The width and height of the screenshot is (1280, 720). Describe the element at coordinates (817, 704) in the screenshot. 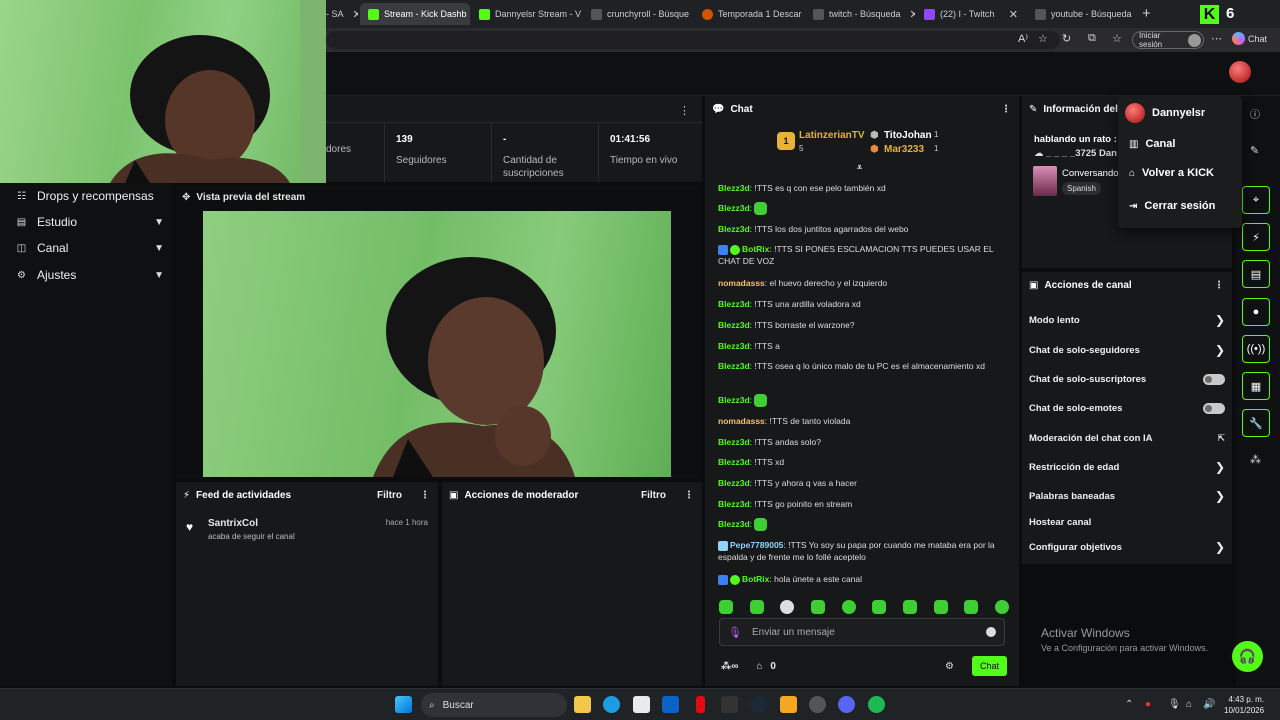

I see `obs-icon` at that location.